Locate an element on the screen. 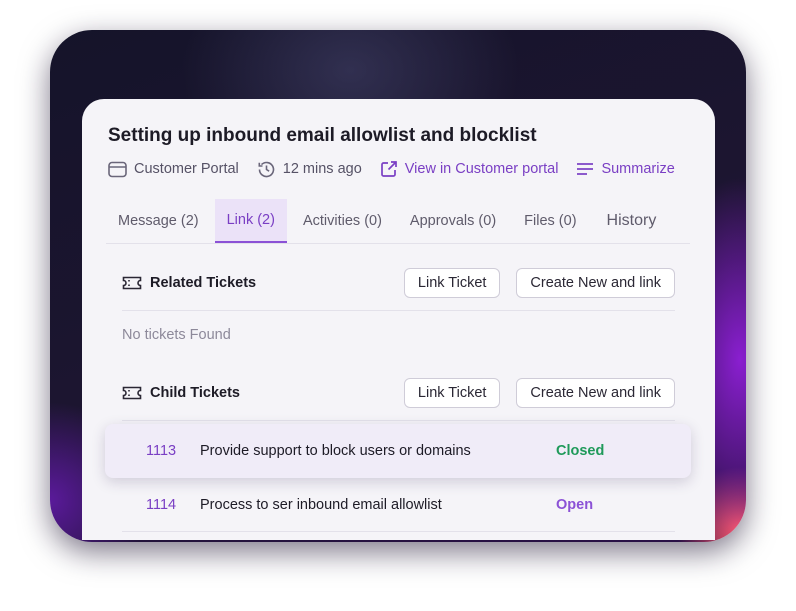  summarize-lines-icon is located at coordinates (585, 169).